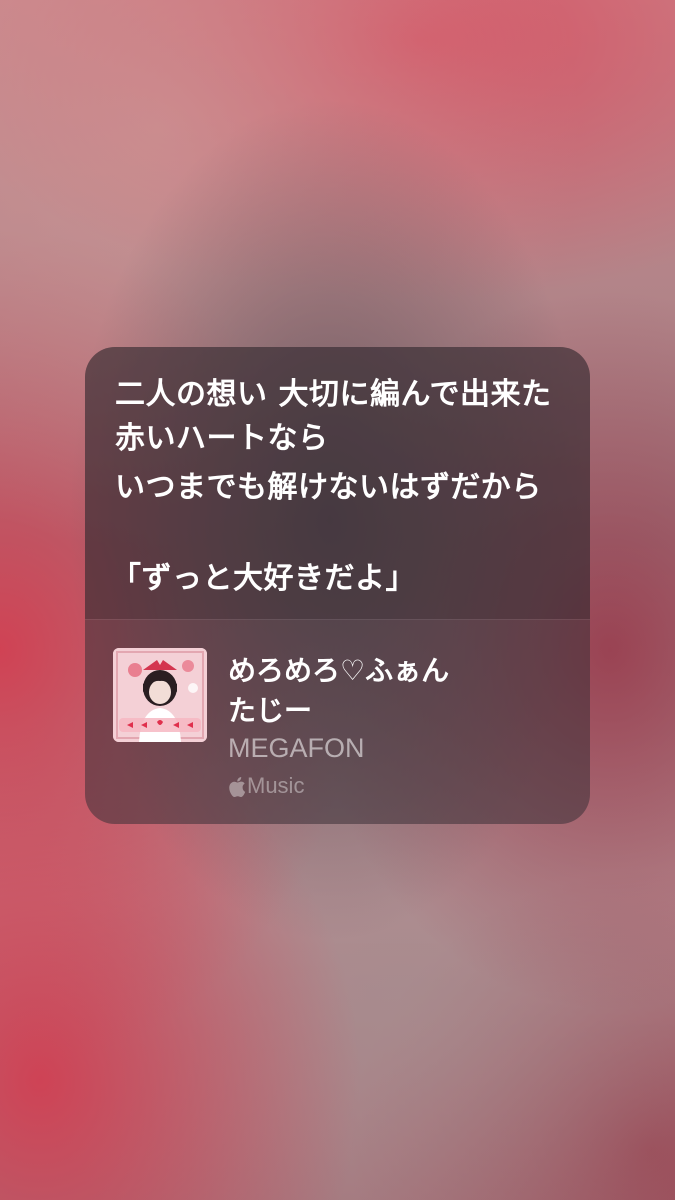 Image resolution: width=675 pixels, height=1200 pixels. I want to click on album-artwork-image, so click(160, 695).